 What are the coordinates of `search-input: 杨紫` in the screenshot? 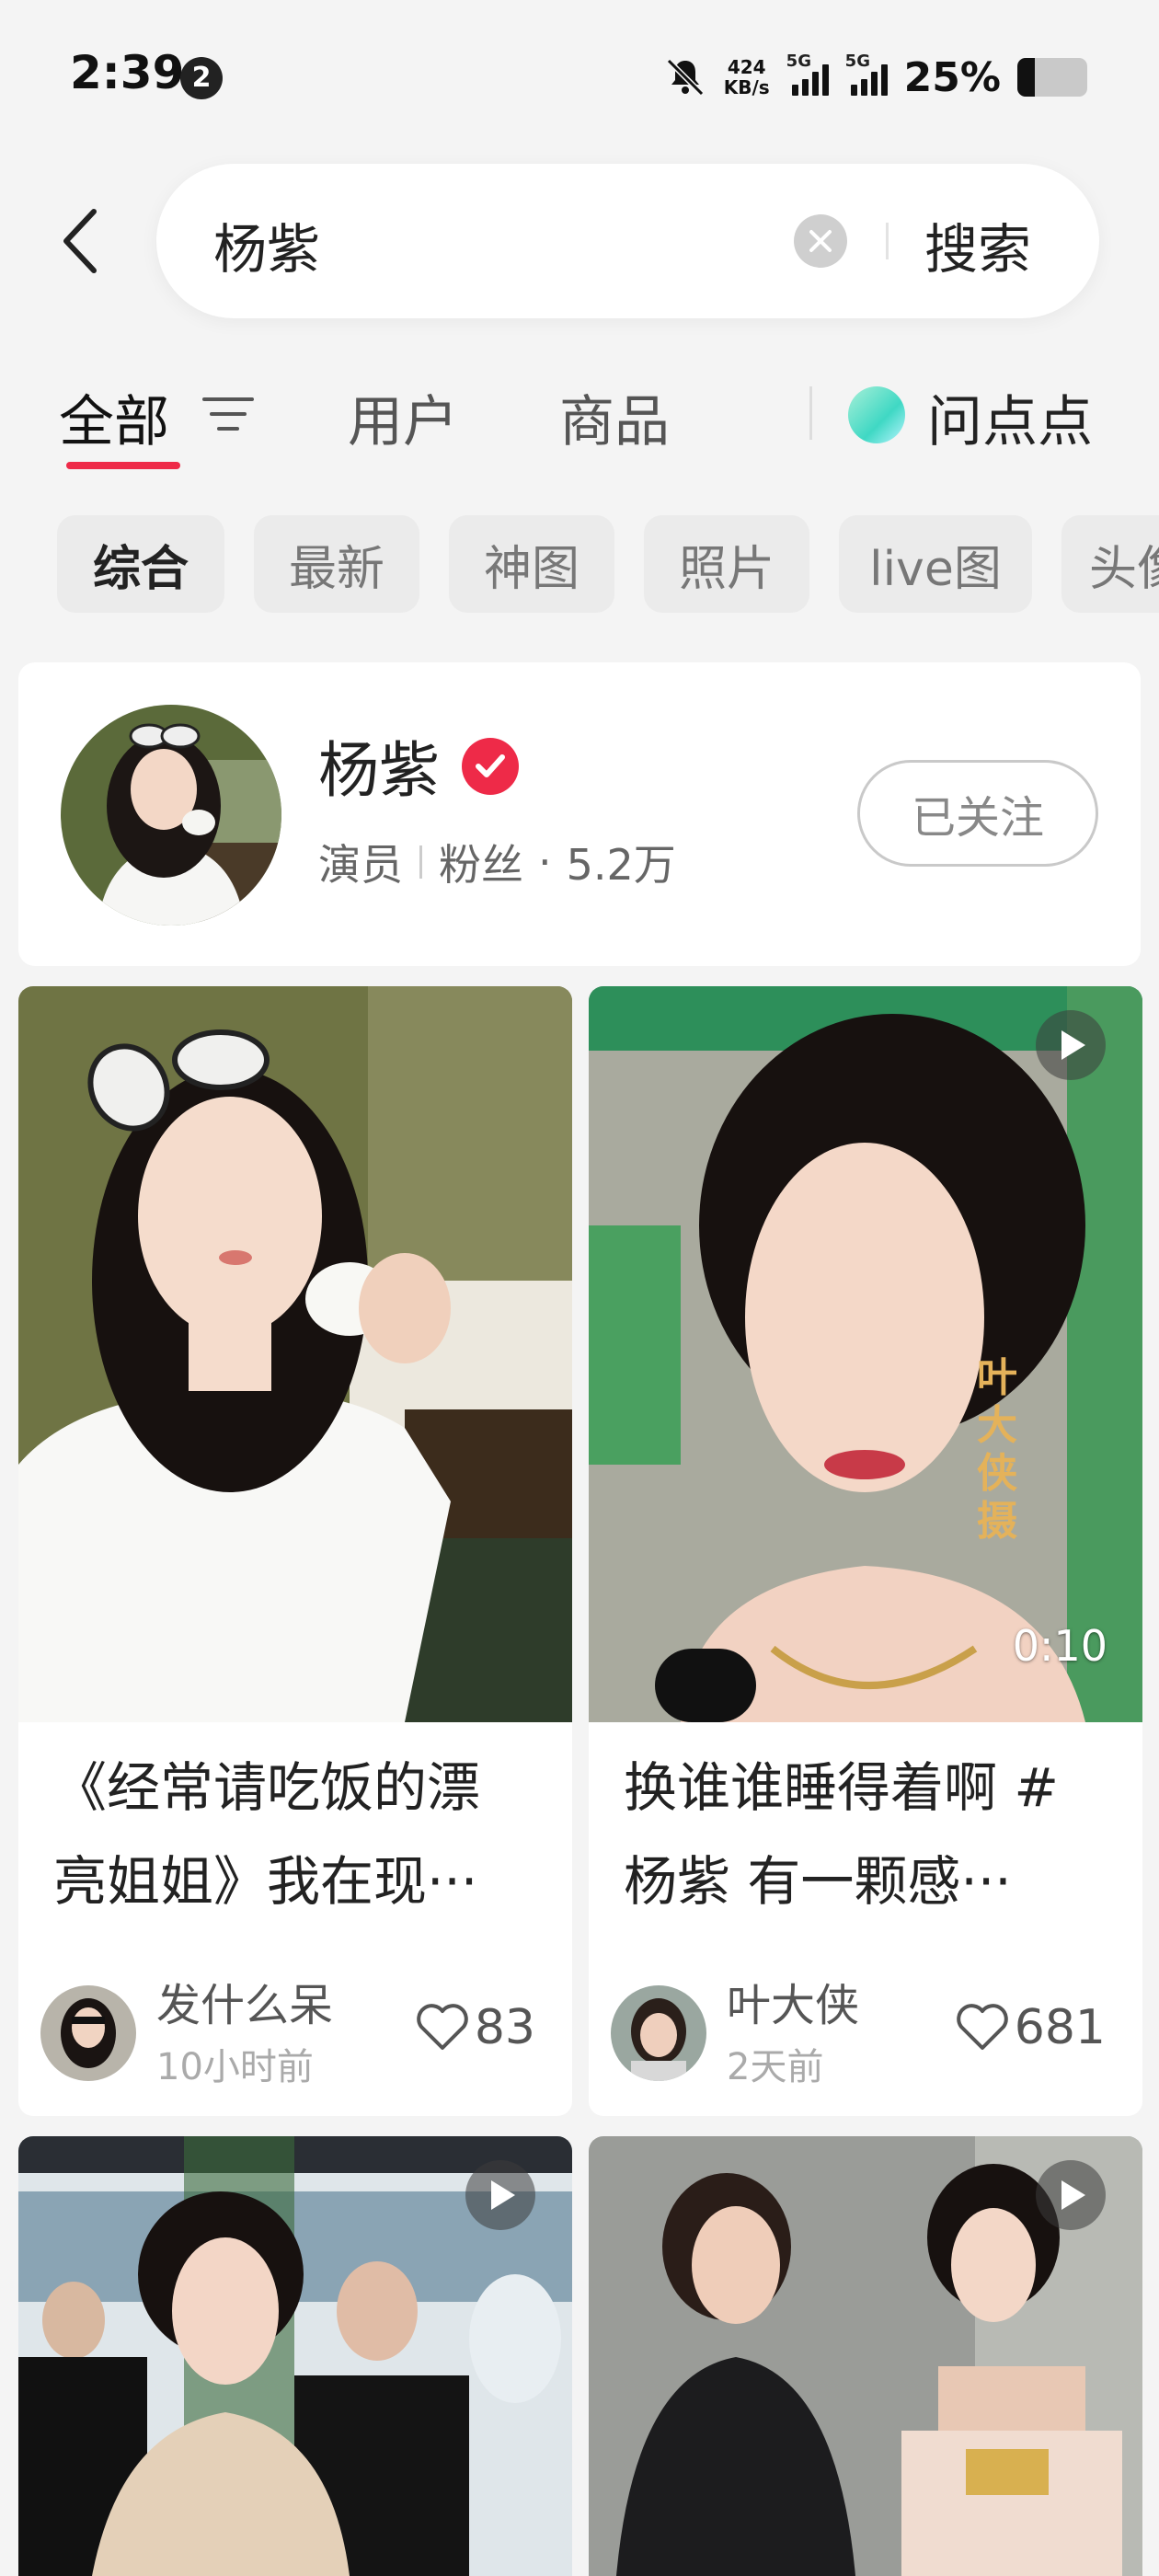 It's located at (266, 244).